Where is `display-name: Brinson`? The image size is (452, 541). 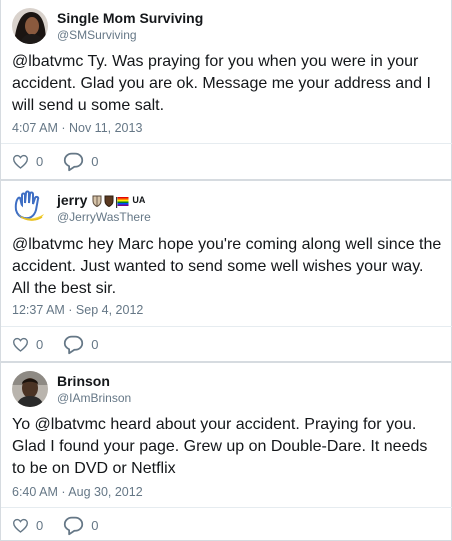
display-name: Brinson is located at coordinates (94, 381).